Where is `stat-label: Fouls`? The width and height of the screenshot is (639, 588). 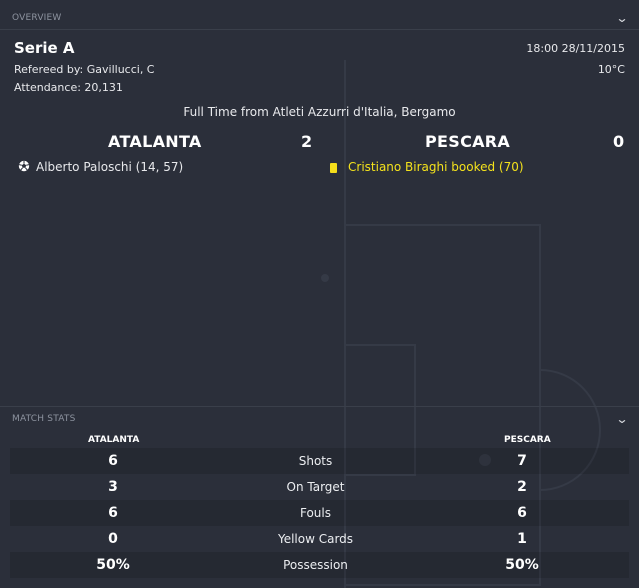 stat-label: Fouls is located at coordinates (315, 513).